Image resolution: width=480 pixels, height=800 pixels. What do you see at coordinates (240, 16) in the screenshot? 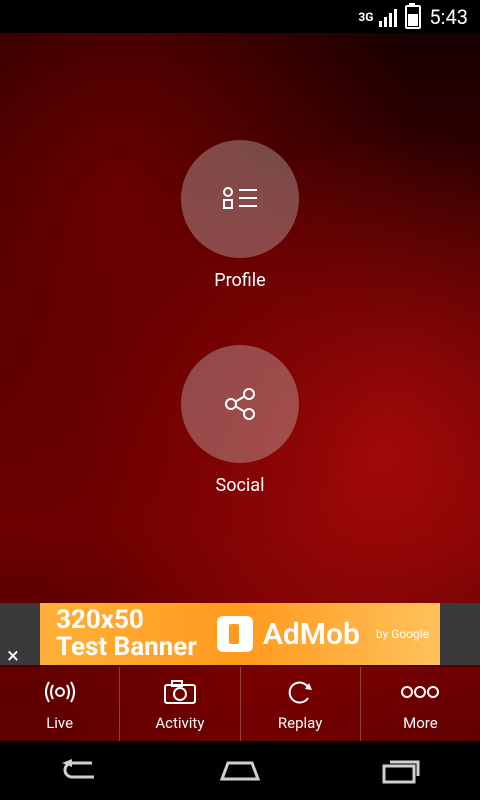
I see `status-bar: 3G 5:43` at bounding box center [240, 16].